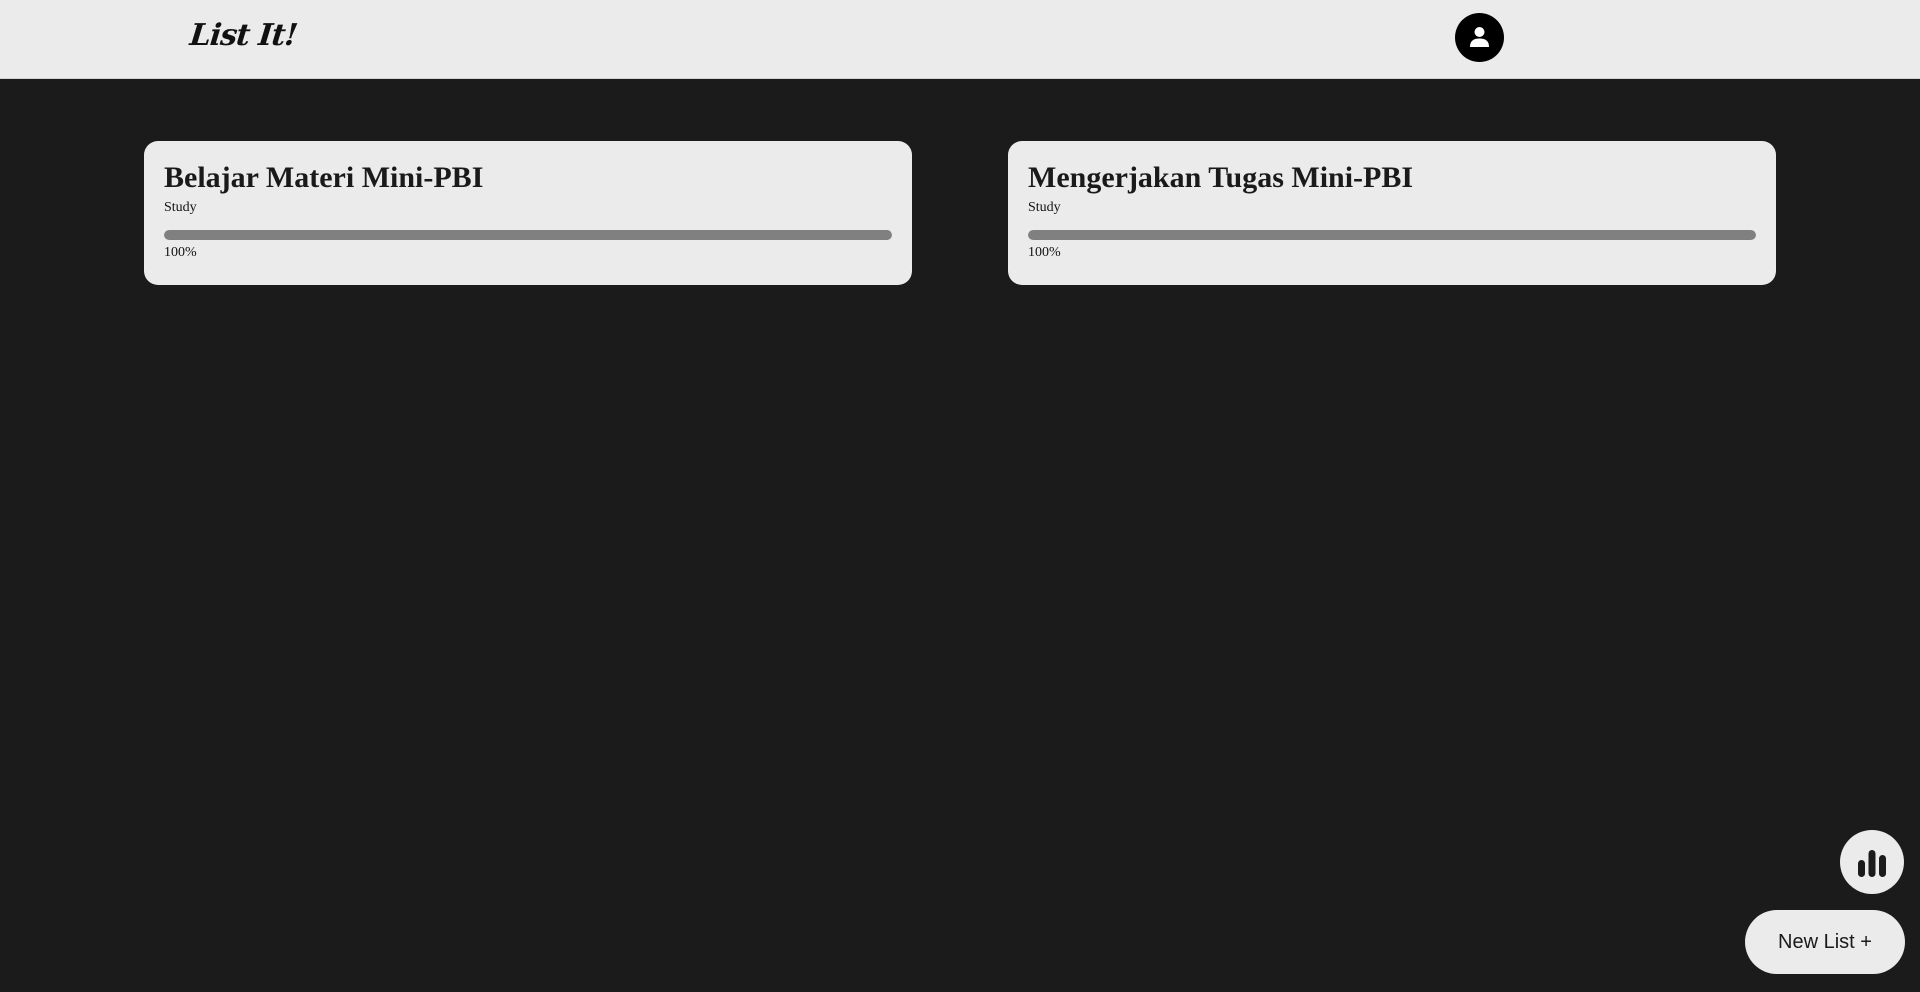  Describe the element at coordinates (243, 35) in the screenshot. I see `app-logo: List It!` at that location.